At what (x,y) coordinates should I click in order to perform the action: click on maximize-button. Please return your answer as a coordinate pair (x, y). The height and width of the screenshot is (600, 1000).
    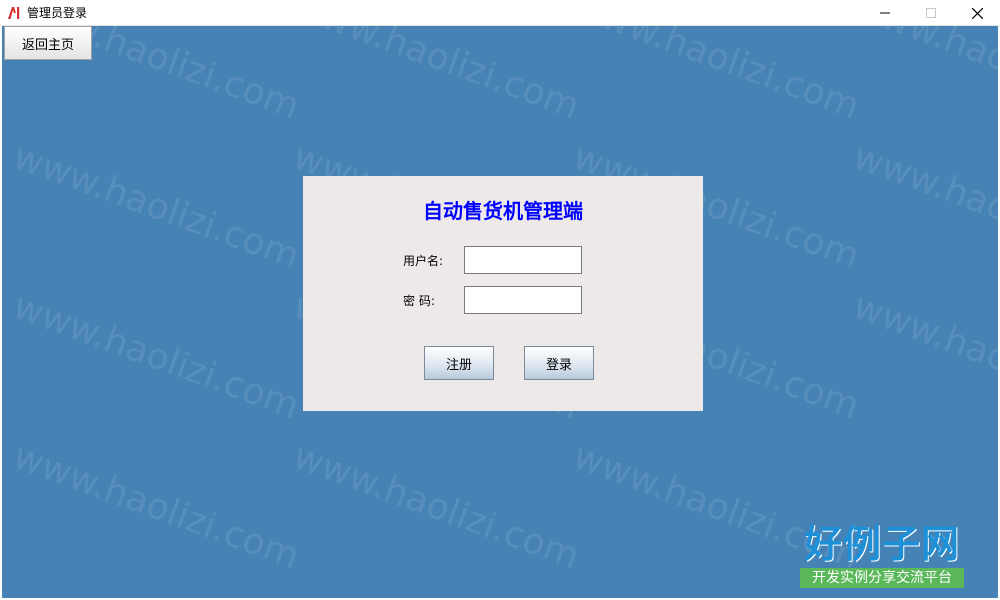
    Looking at the image, I should click on (931, 13).